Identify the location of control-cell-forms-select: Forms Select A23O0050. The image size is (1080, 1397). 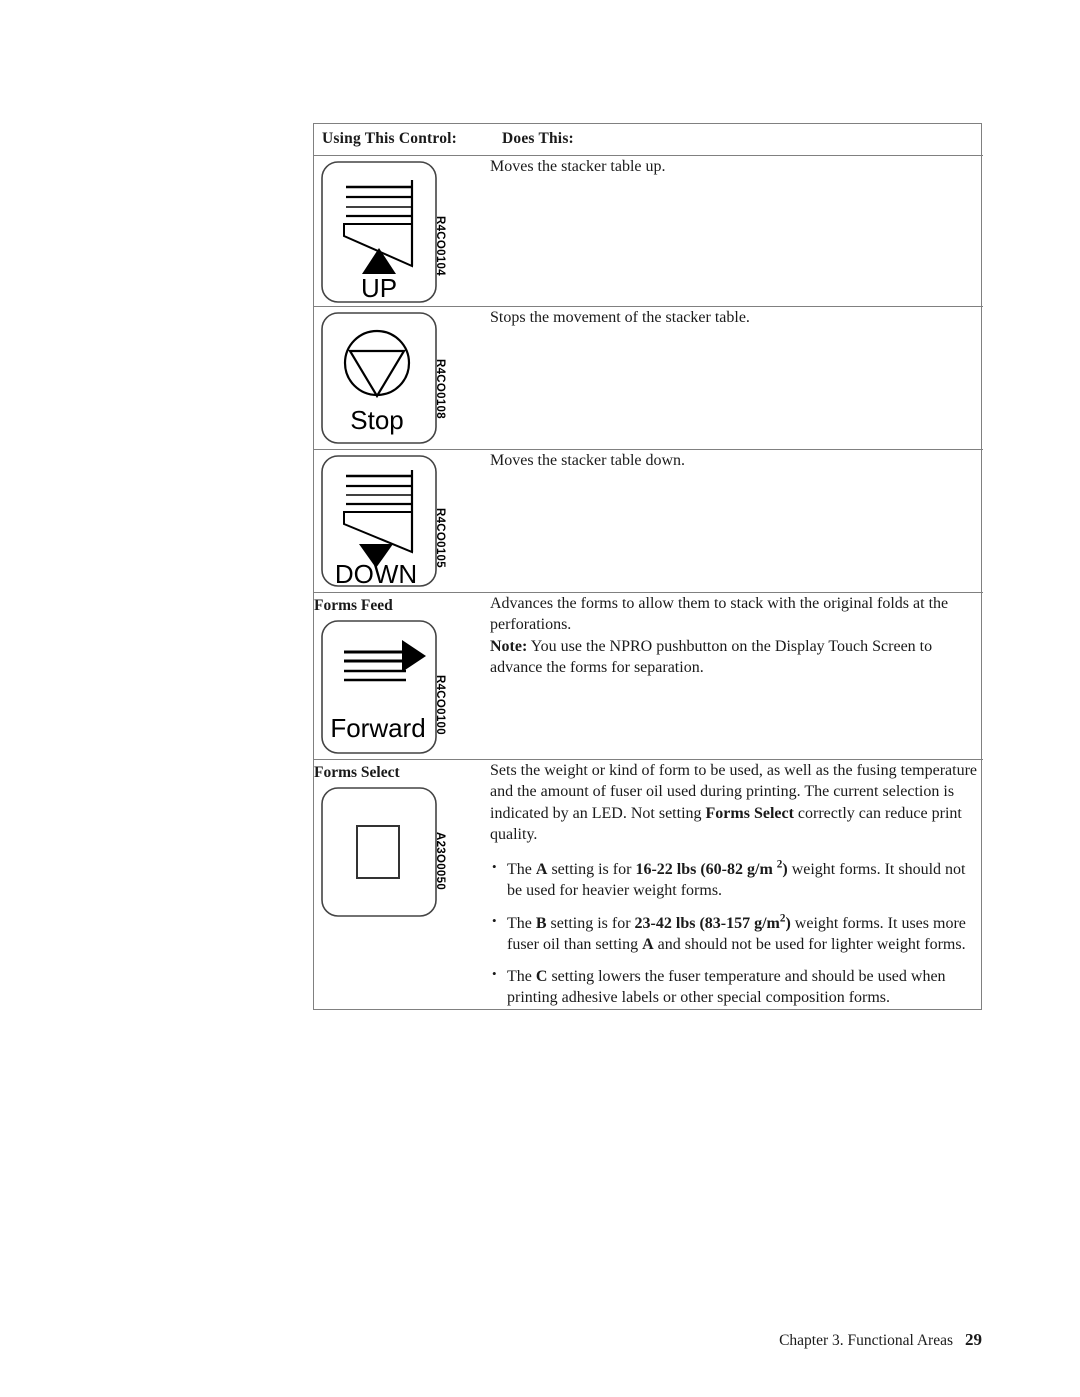
(402, 884).